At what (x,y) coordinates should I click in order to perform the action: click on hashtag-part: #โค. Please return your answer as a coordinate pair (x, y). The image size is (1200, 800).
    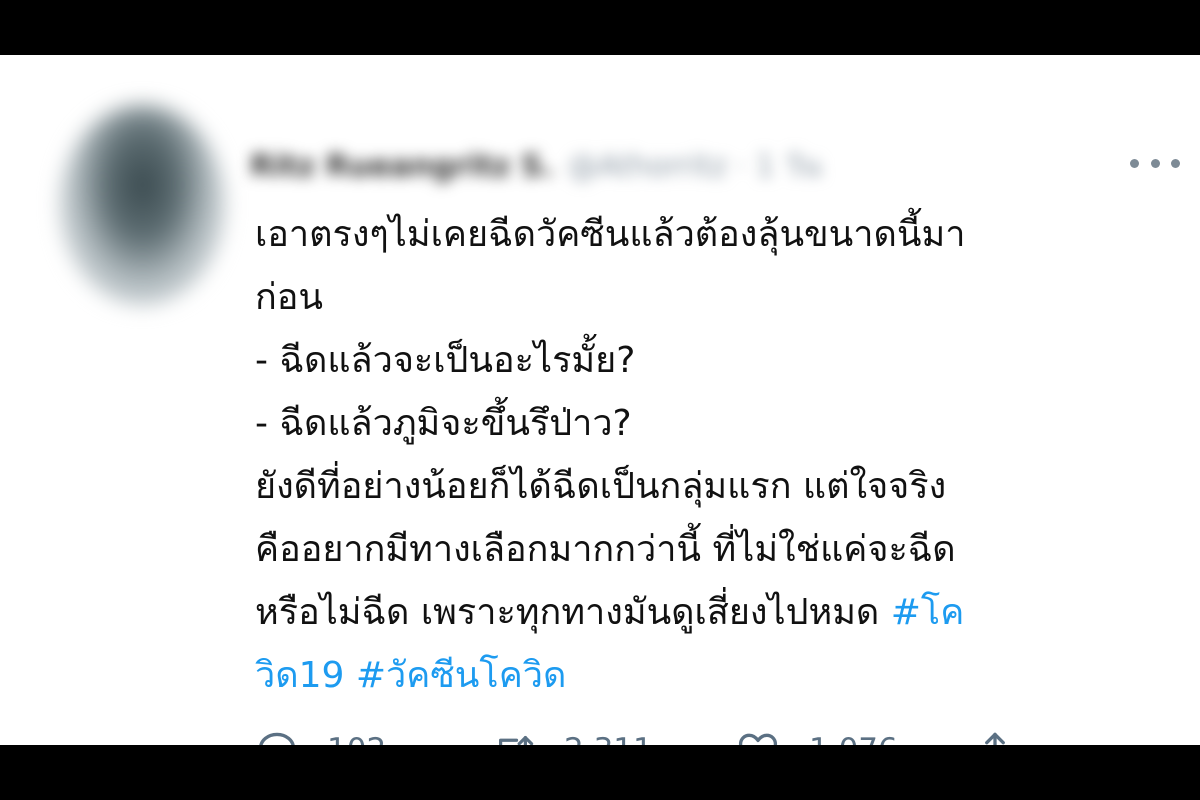
    Looking at the image, I should click on (928, 612).